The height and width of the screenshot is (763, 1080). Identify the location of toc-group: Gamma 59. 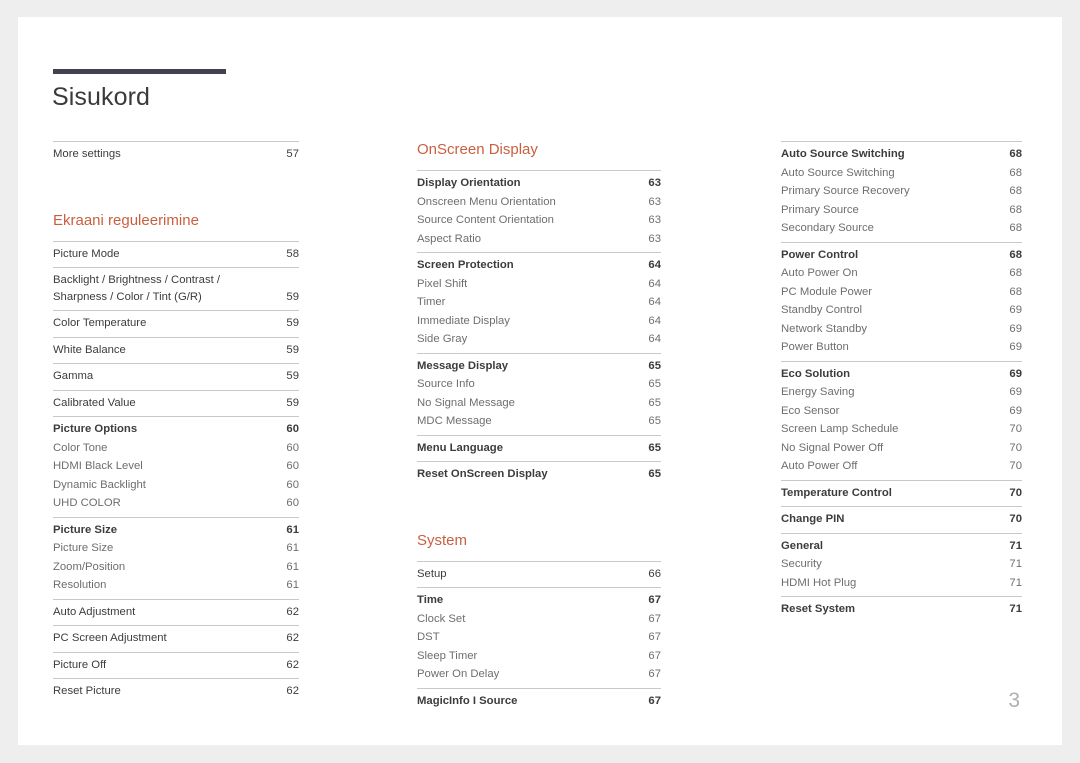
(176, 376).